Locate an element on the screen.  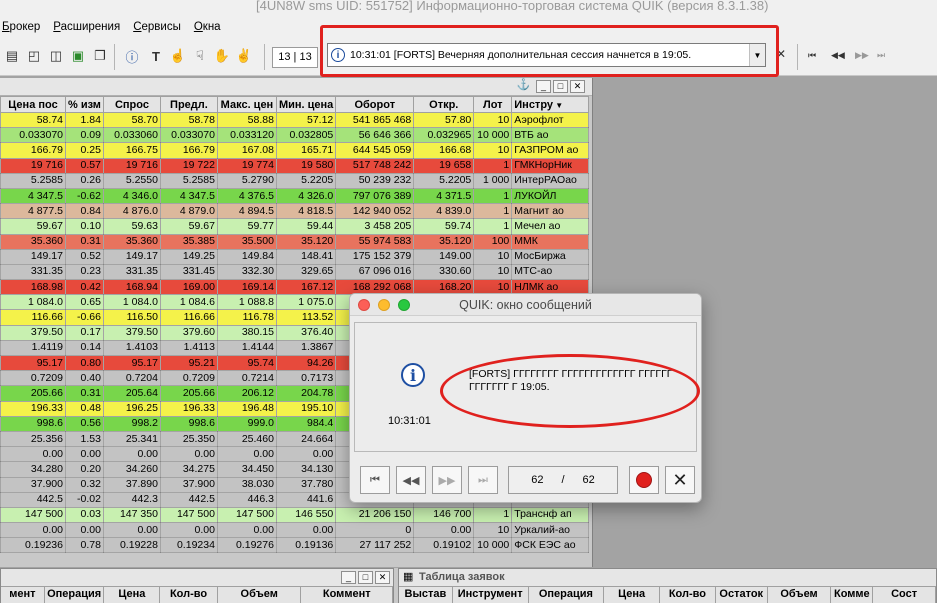
last-message-button: ⏭ is located at coordinates (483, 480).